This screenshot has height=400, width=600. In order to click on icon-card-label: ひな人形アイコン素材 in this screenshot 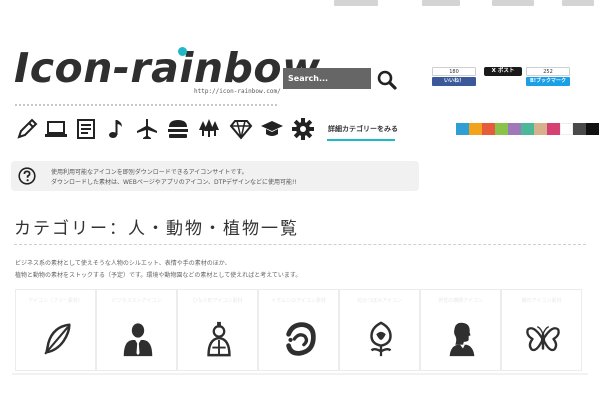, I will do `click(217, 301)`.